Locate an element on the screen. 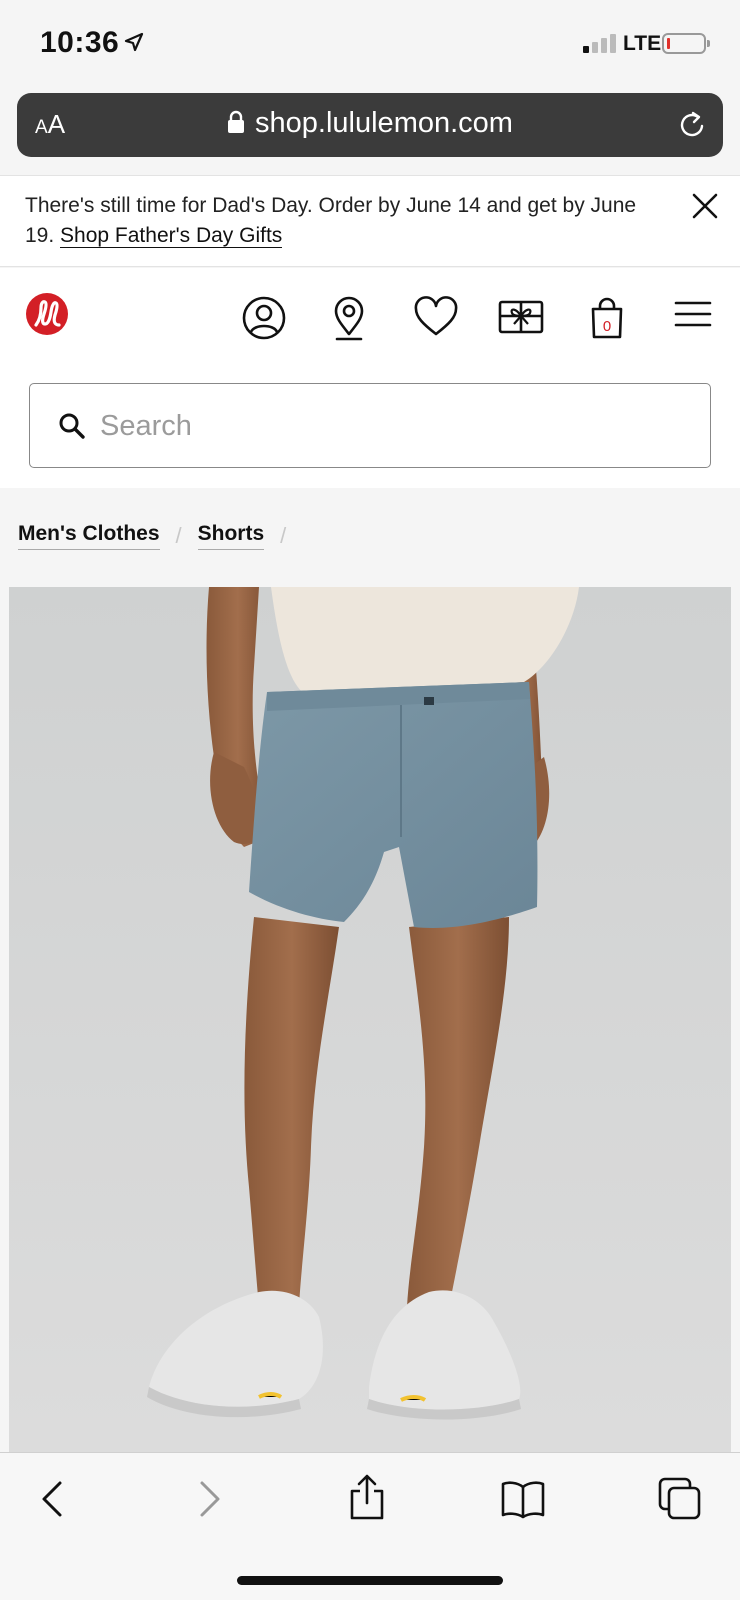 The height and width of the screenshot is (1600, 740). shopping-bag-icon: 0 is located at coordinates (607, 318).